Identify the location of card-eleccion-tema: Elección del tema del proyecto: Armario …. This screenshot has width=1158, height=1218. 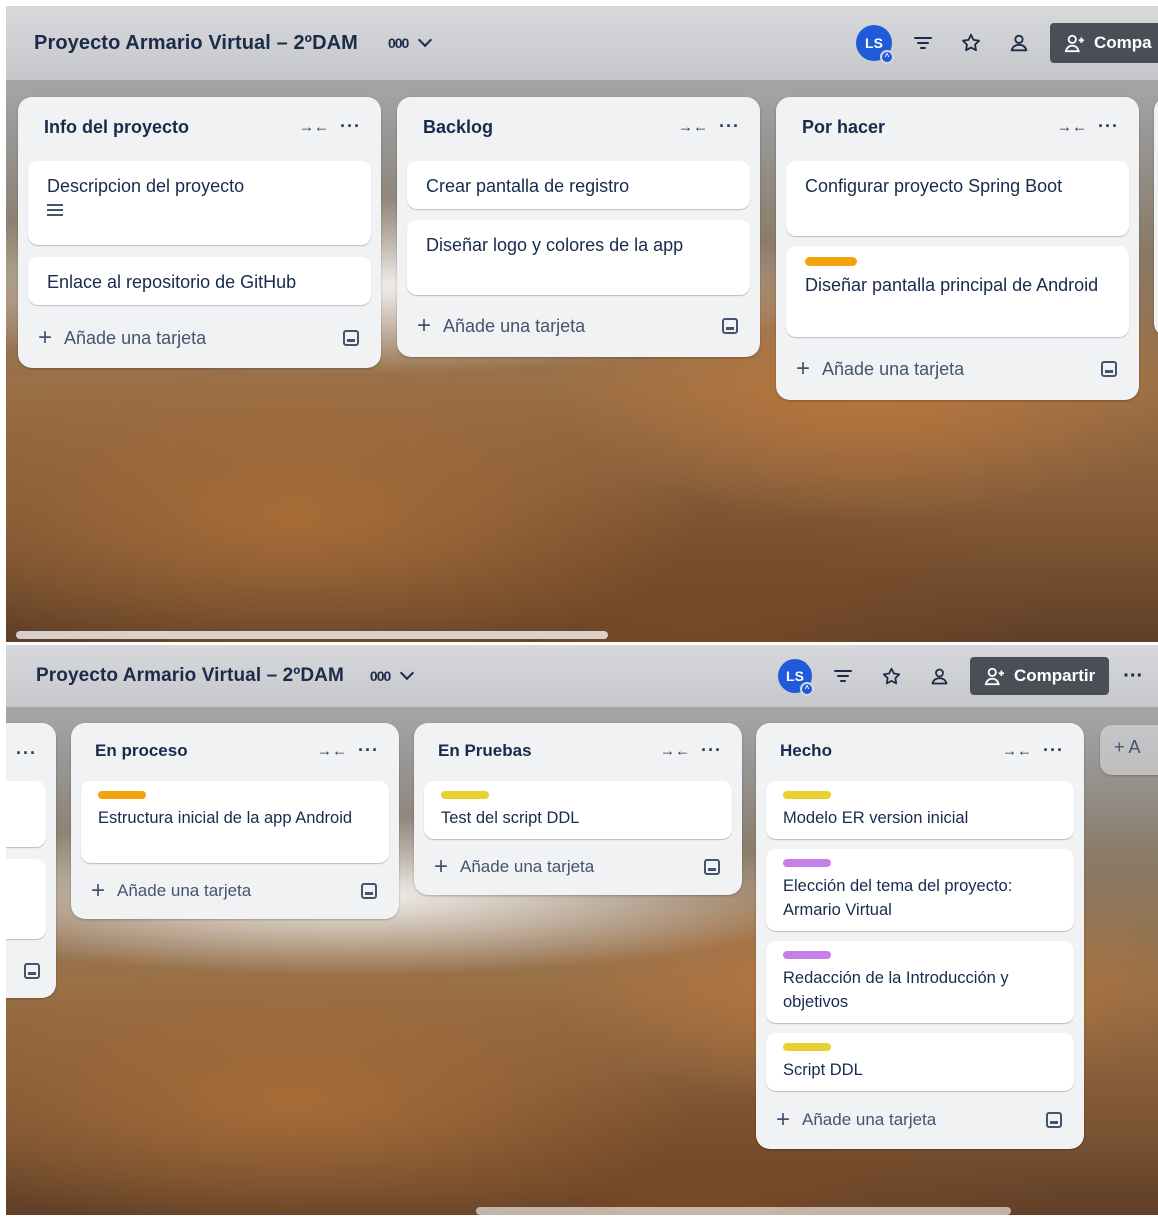
(920, 890).